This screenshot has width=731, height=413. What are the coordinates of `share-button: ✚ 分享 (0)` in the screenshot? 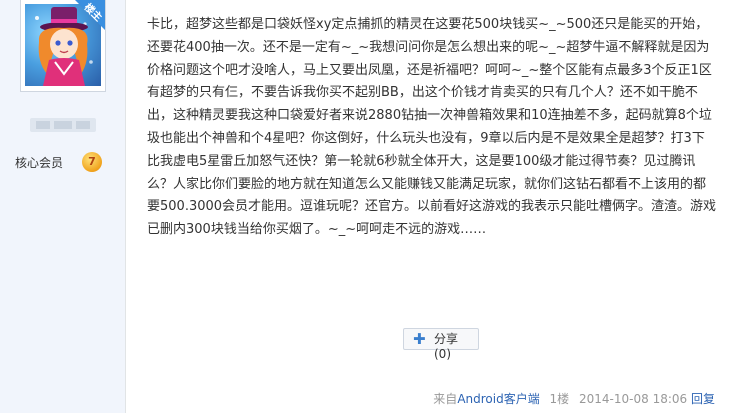 It's located at (441, 344).